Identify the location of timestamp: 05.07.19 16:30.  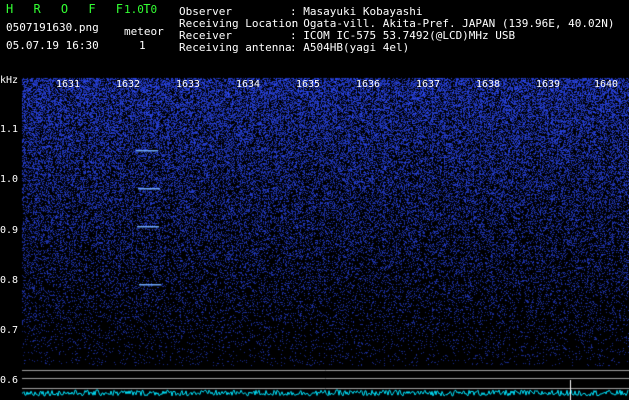
(52, 45).